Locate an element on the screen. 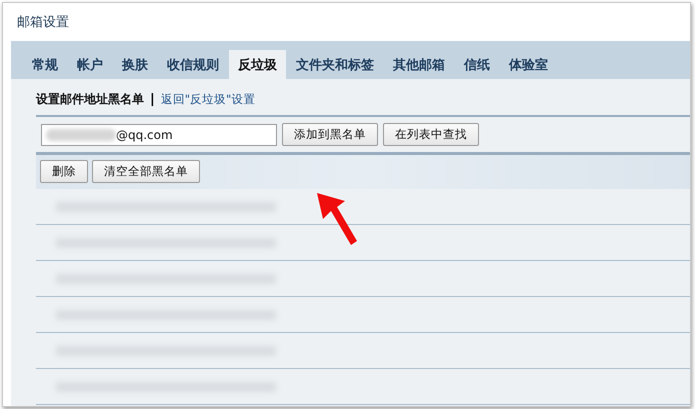  section-title: 设置邮件地址黑名单 is located at coordinates (90, 99).